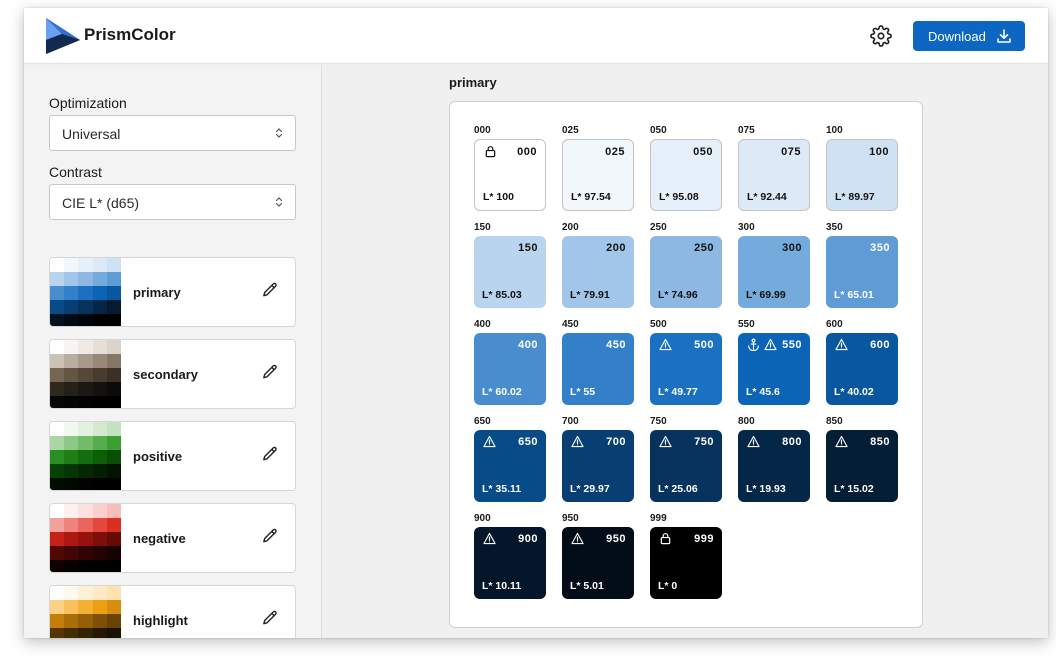 The image size is (1056, 662). Describe the element at coordinates (510, 369) in the screenshot. I see `color-swatch: 400 L* 60.02` at that location.